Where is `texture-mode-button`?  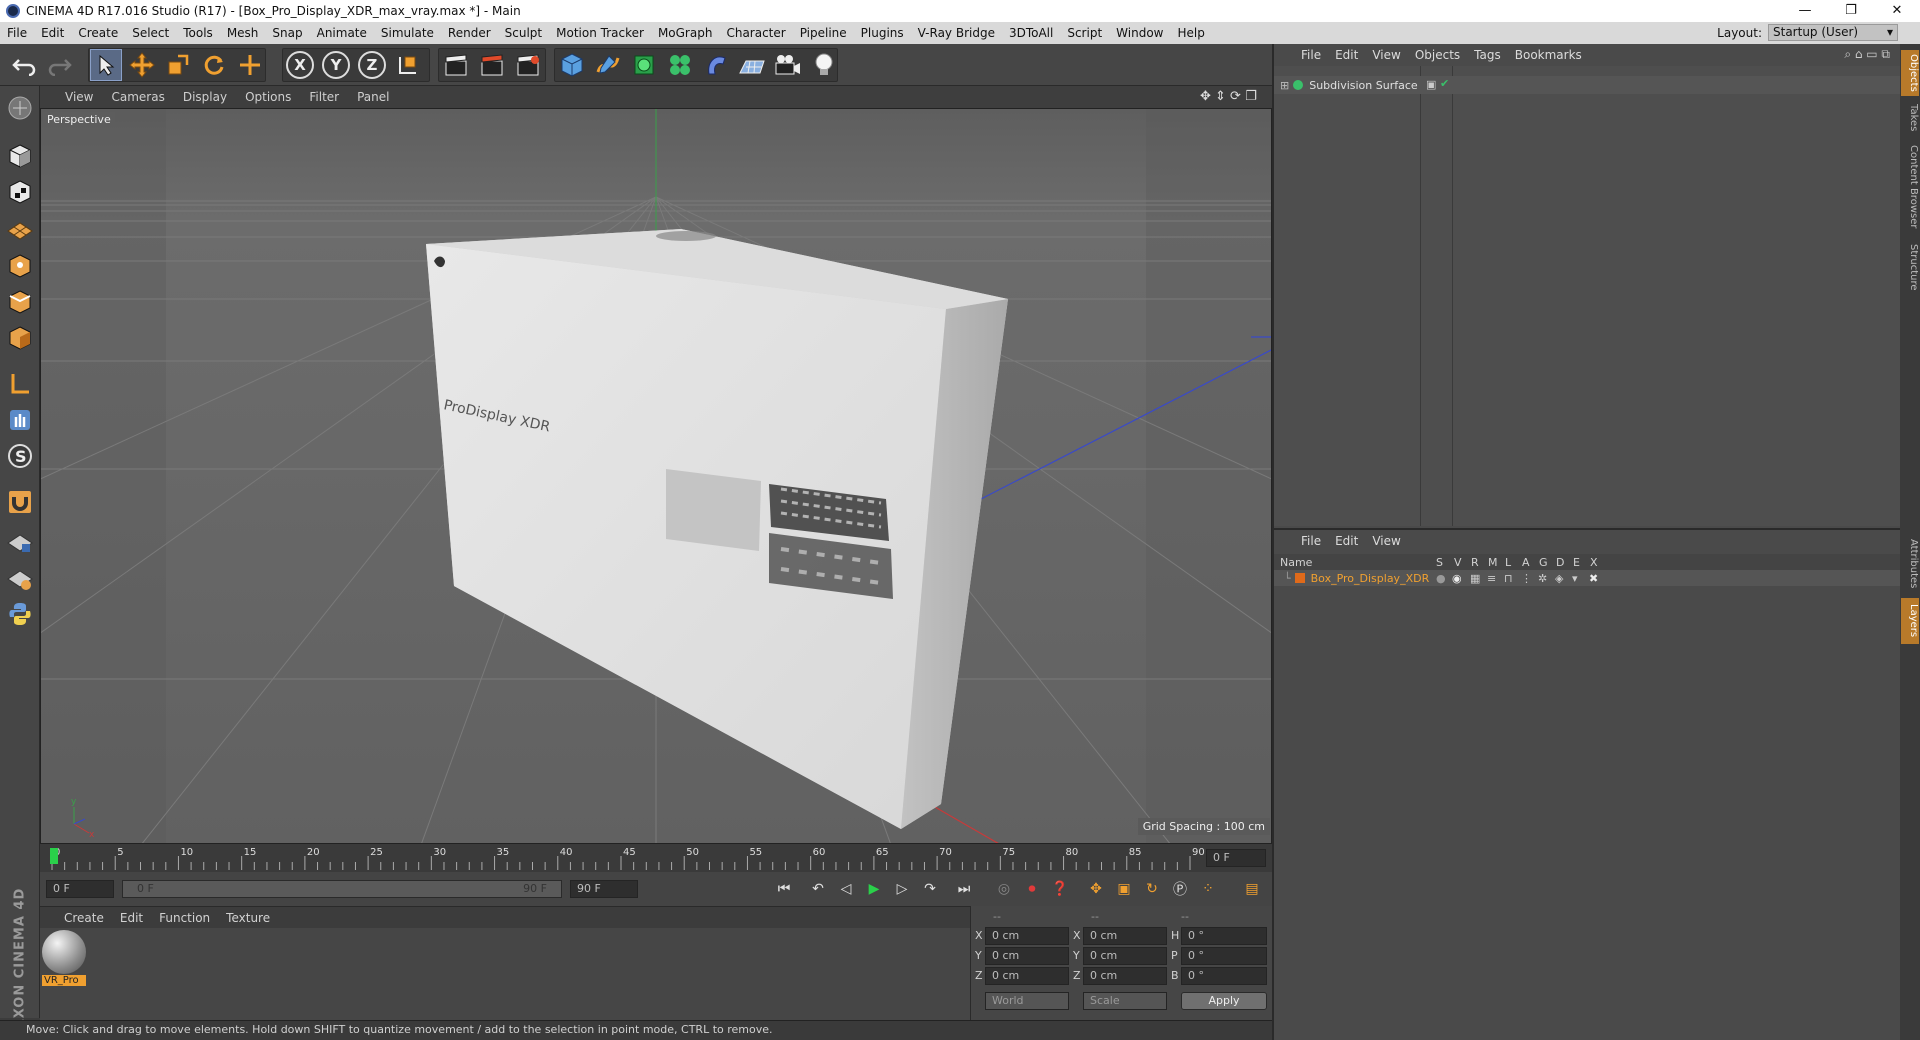 texture-mode-button is located at coordinates (20, 192).